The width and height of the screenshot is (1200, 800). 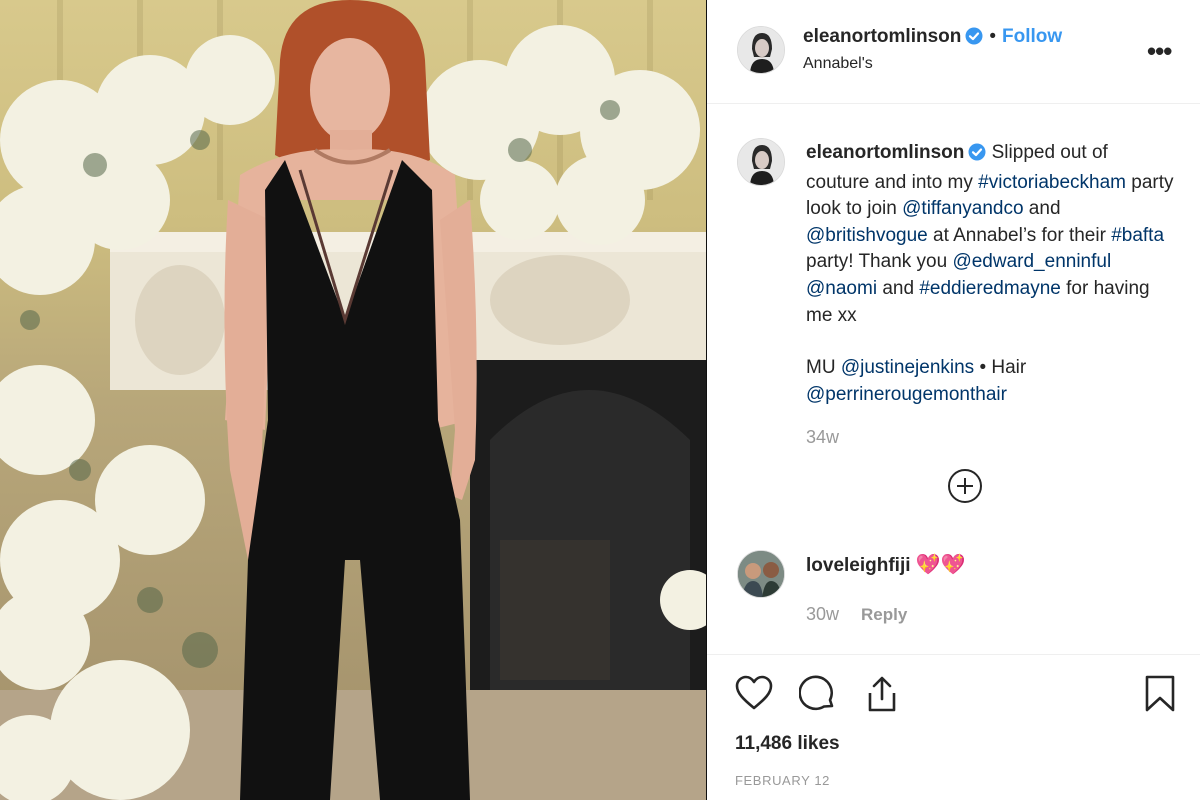 What do you see at coordinates (990, 288) in the screenshot?
I see `hashtag-link: #eddieredmayne` at bounding box center [990, 288].